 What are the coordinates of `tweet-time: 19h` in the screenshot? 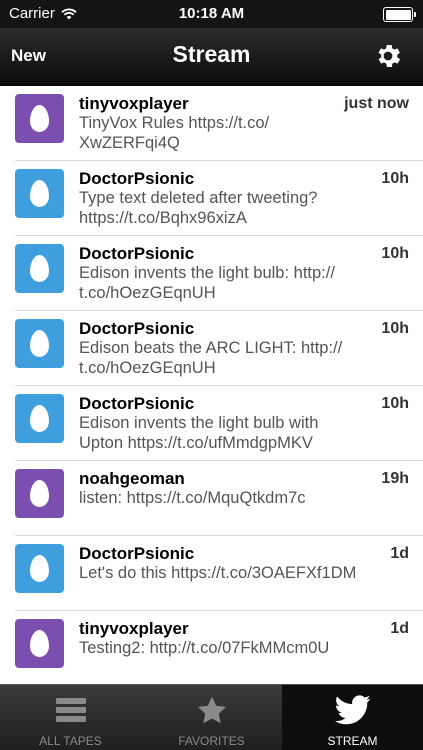 It's located at (395, 478).